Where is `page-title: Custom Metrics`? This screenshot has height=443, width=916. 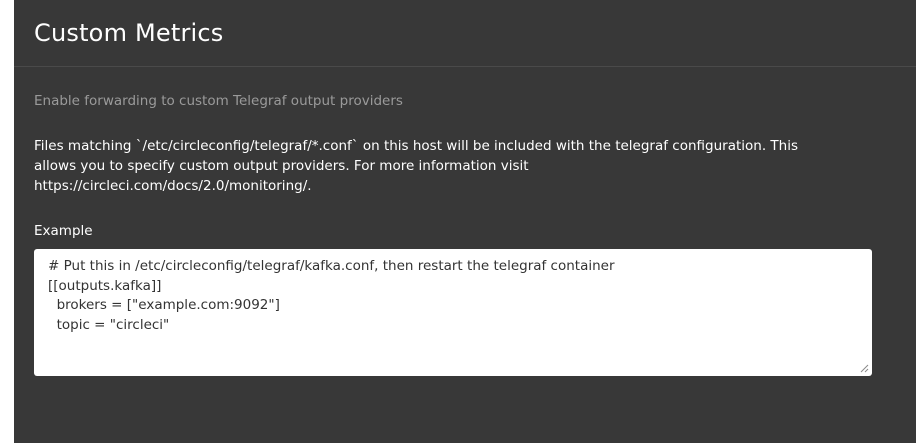
page-title: Custom Metrics is located at coordinates (129, 33).